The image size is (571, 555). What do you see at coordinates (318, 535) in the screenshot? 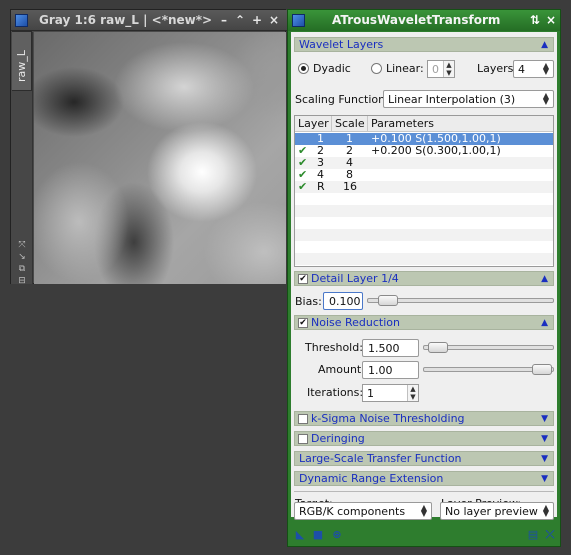
I see `apply-icon: ■` at bounding box center [318, 535].